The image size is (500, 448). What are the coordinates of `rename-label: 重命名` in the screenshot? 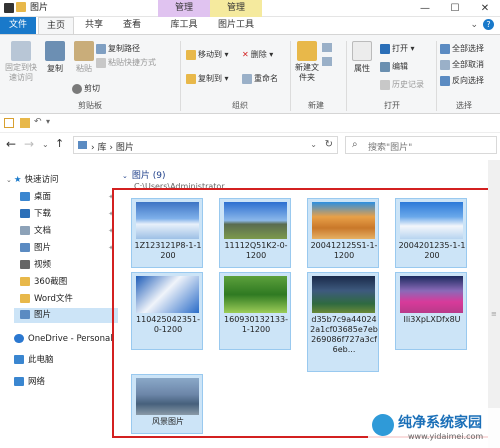 It's located at (266, 78).